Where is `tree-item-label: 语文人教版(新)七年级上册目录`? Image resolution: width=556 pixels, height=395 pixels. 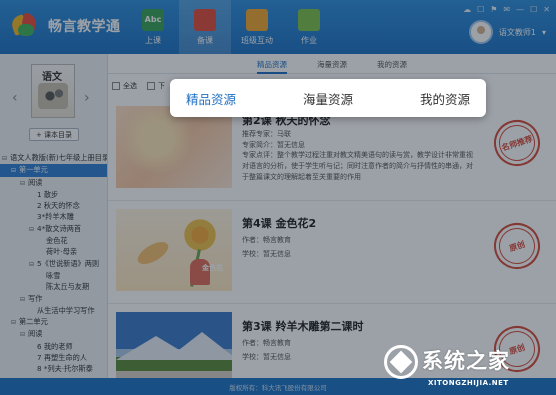 tree-item-label: 语文人教版(新)七年级上册目录 is located at coordinates (59, 157).